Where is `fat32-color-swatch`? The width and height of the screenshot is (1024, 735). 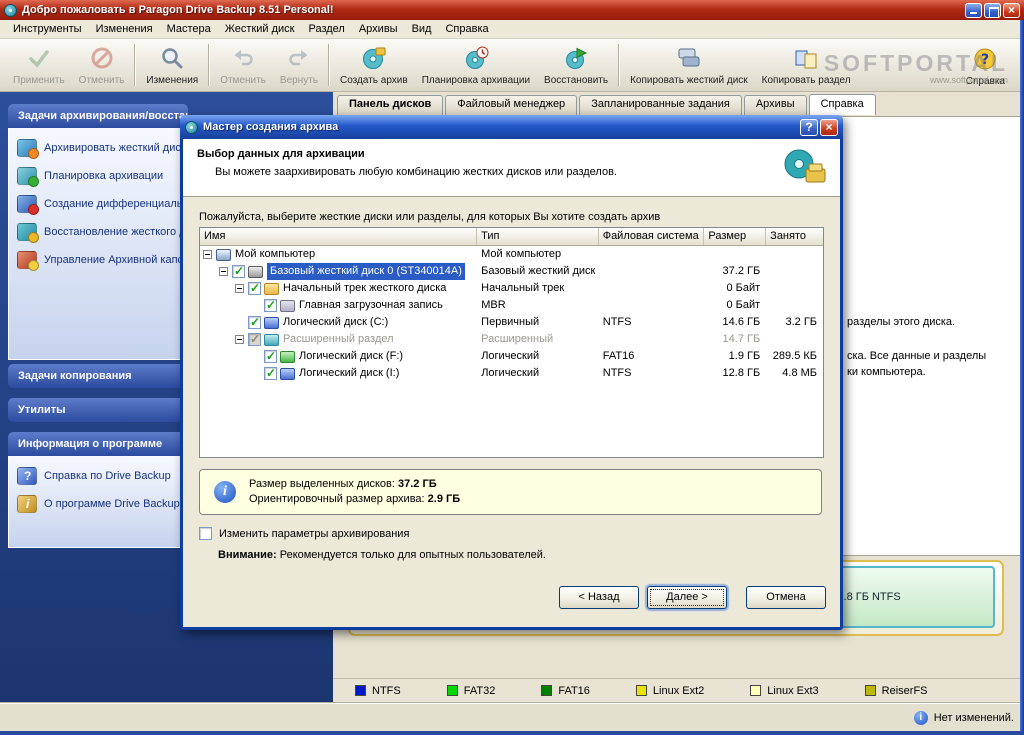
fat32-color-swatch is located at coordinates (452, 690).